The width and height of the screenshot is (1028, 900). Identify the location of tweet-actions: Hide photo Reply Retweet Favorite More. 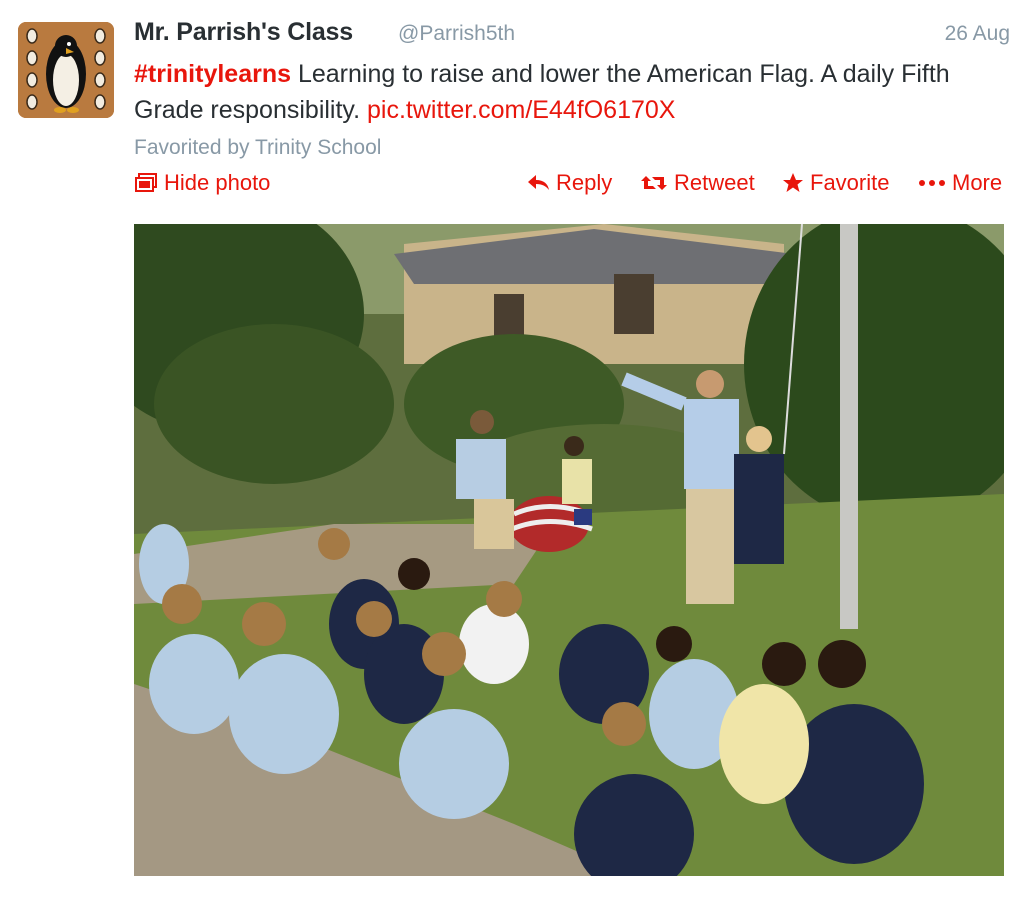
(572, 187).